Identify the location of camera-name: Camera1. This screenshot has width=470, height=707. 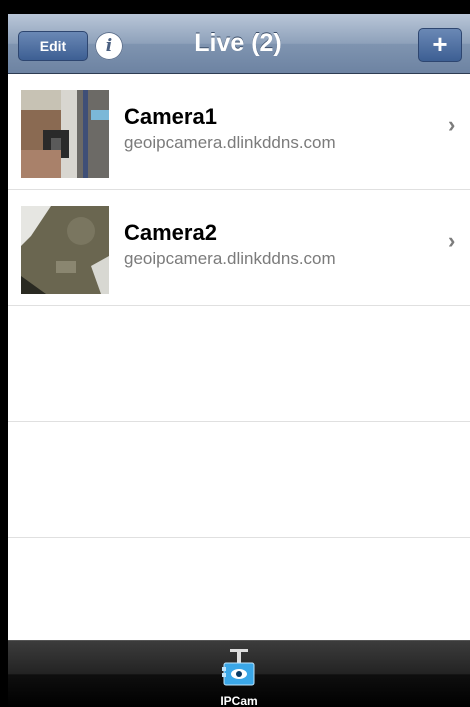
(170, 116).